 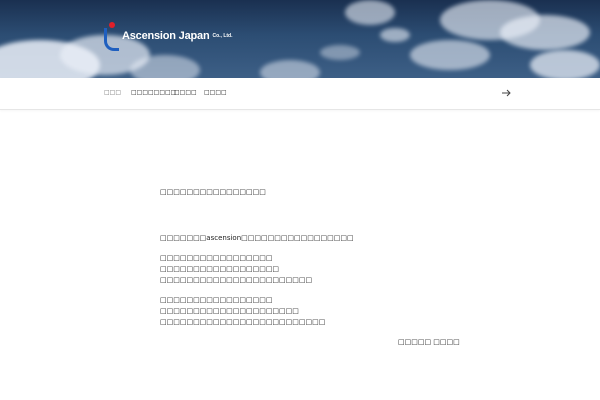 What do you see at coordinates (257, 238) in the screenshot?
I see `intro-text: □□□□□□□ascension□□□□□□□□□□□□□□□□□` at bounding box center [257, 238].